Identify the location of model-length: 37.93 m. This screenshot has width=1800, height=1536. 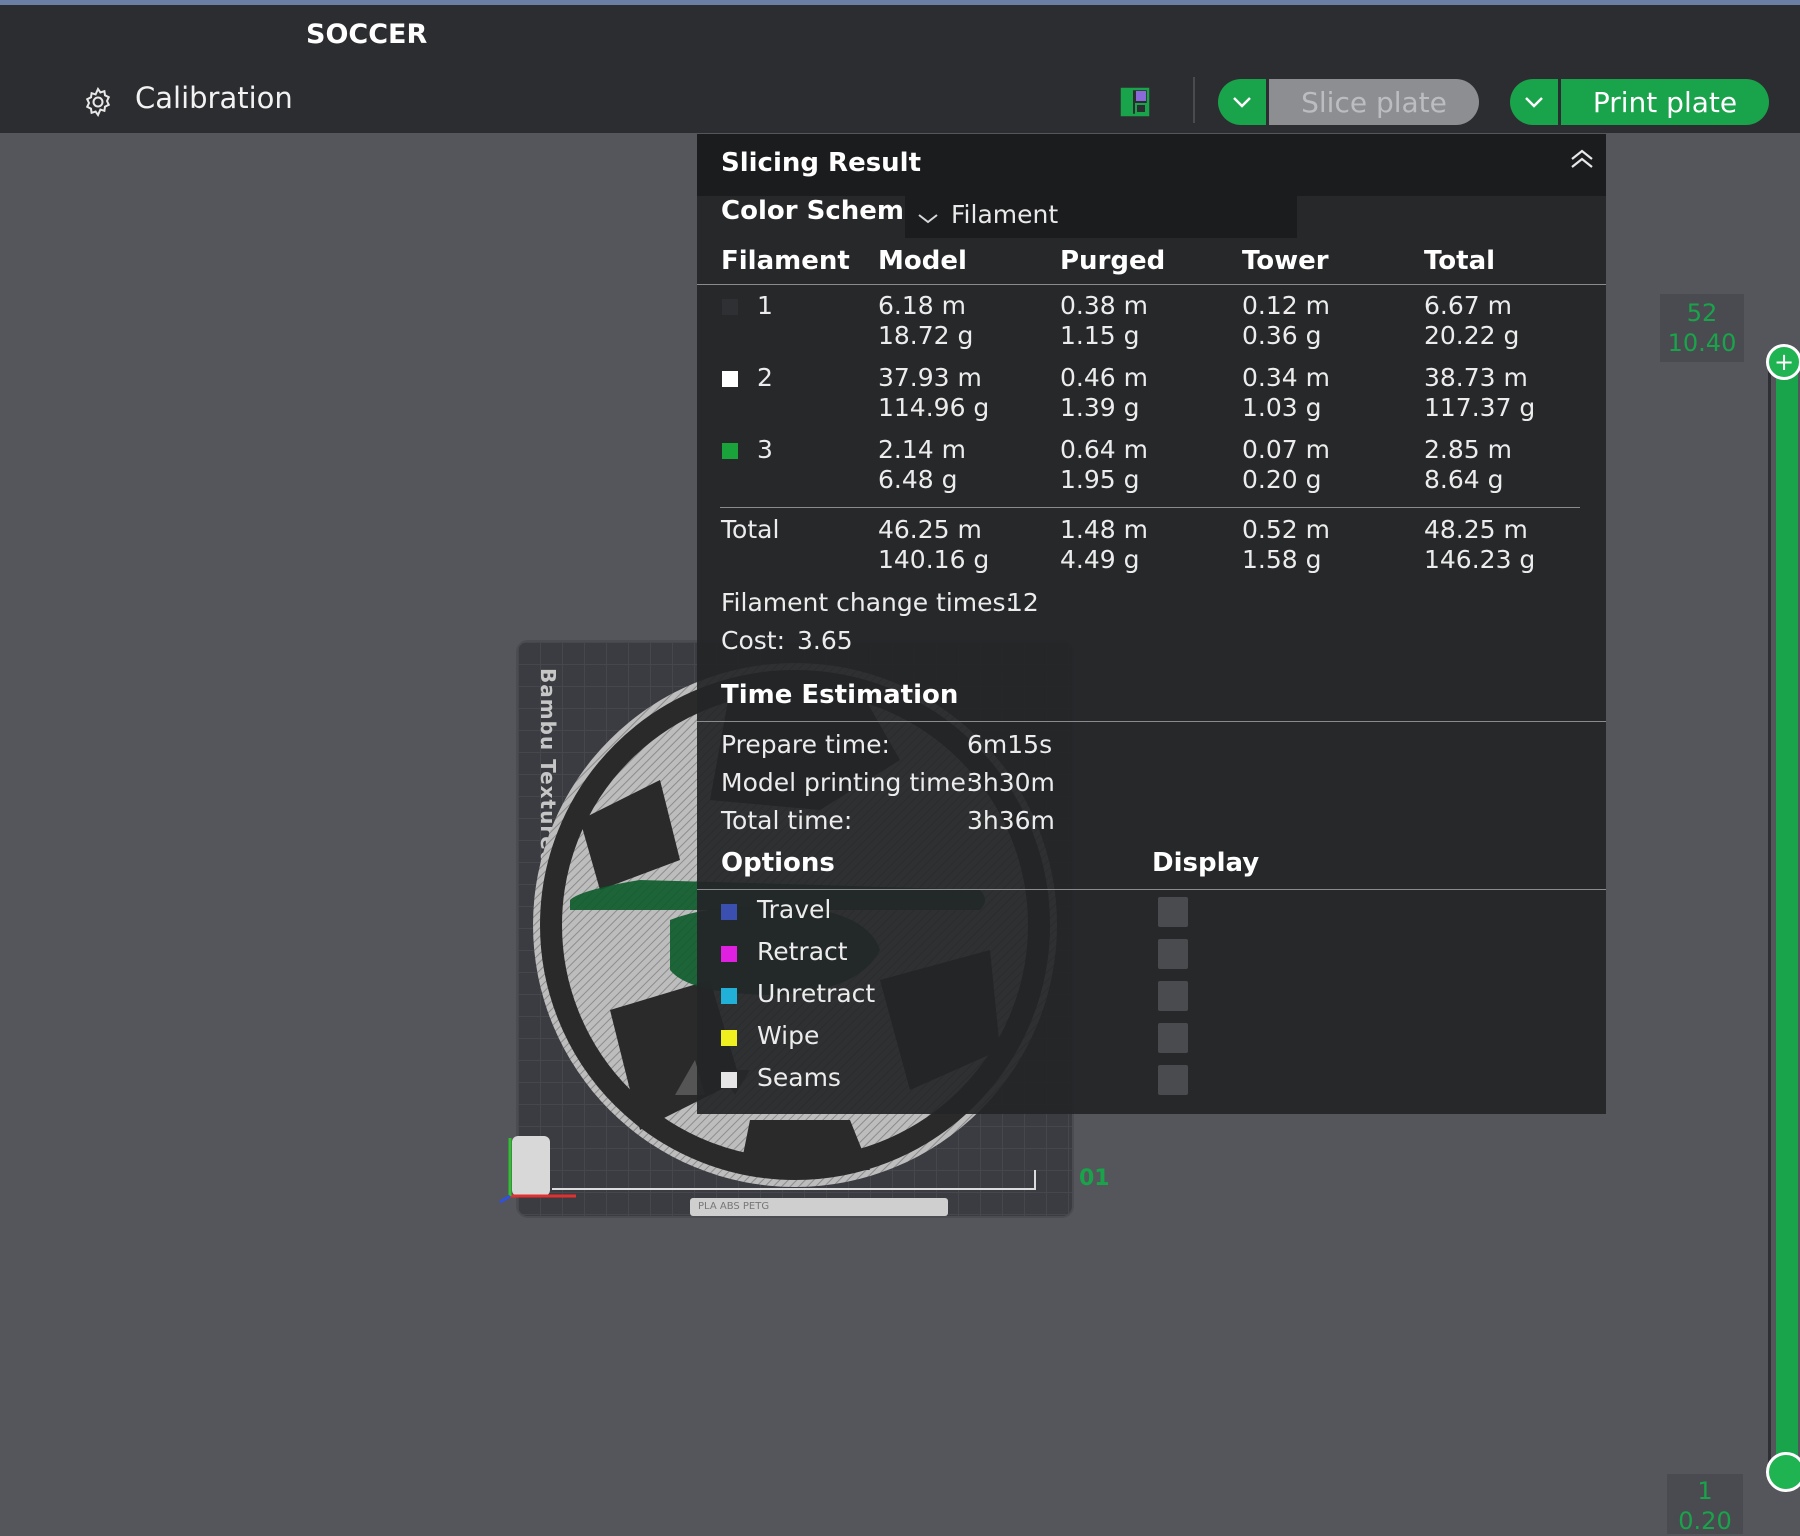
(930, 377).